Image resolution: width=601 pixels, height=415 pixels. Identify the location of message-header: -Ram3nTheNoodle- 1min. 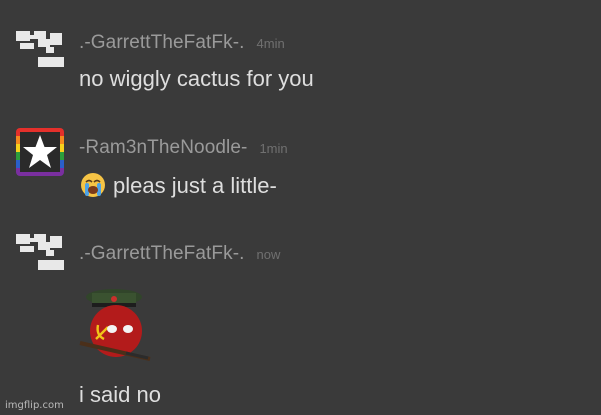
(183, 148).